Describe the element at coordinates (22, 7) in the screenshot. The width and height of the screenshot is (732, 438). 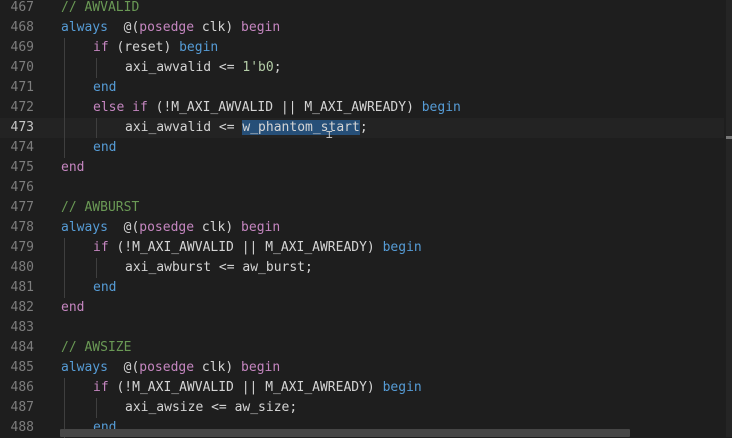
I see `line-number: 467` at that location.